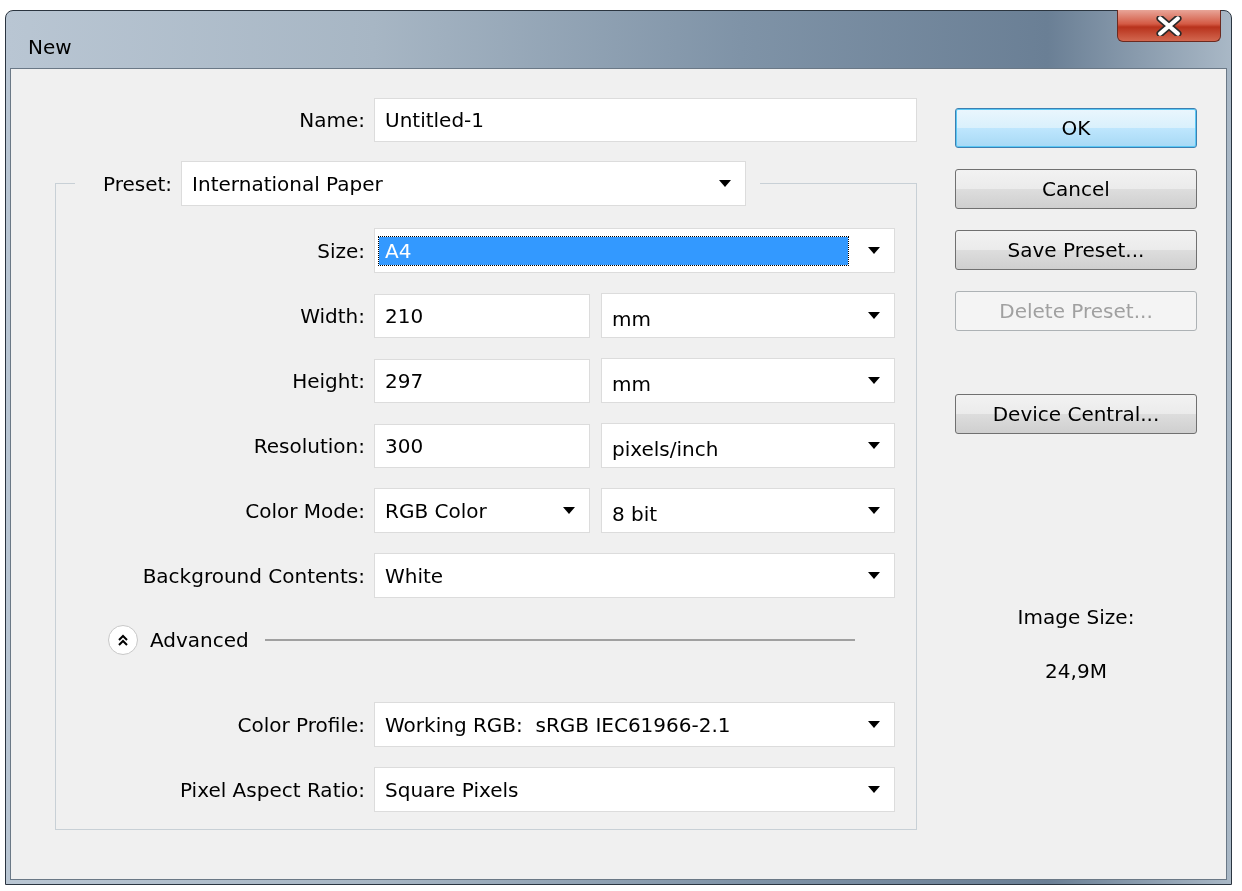 This screenshot has height=891, width=1242. What do you see at coordinates (287, 184) in the screenshot?
I see `dropdown-value: International Paper` at bounding box center [287, 184].